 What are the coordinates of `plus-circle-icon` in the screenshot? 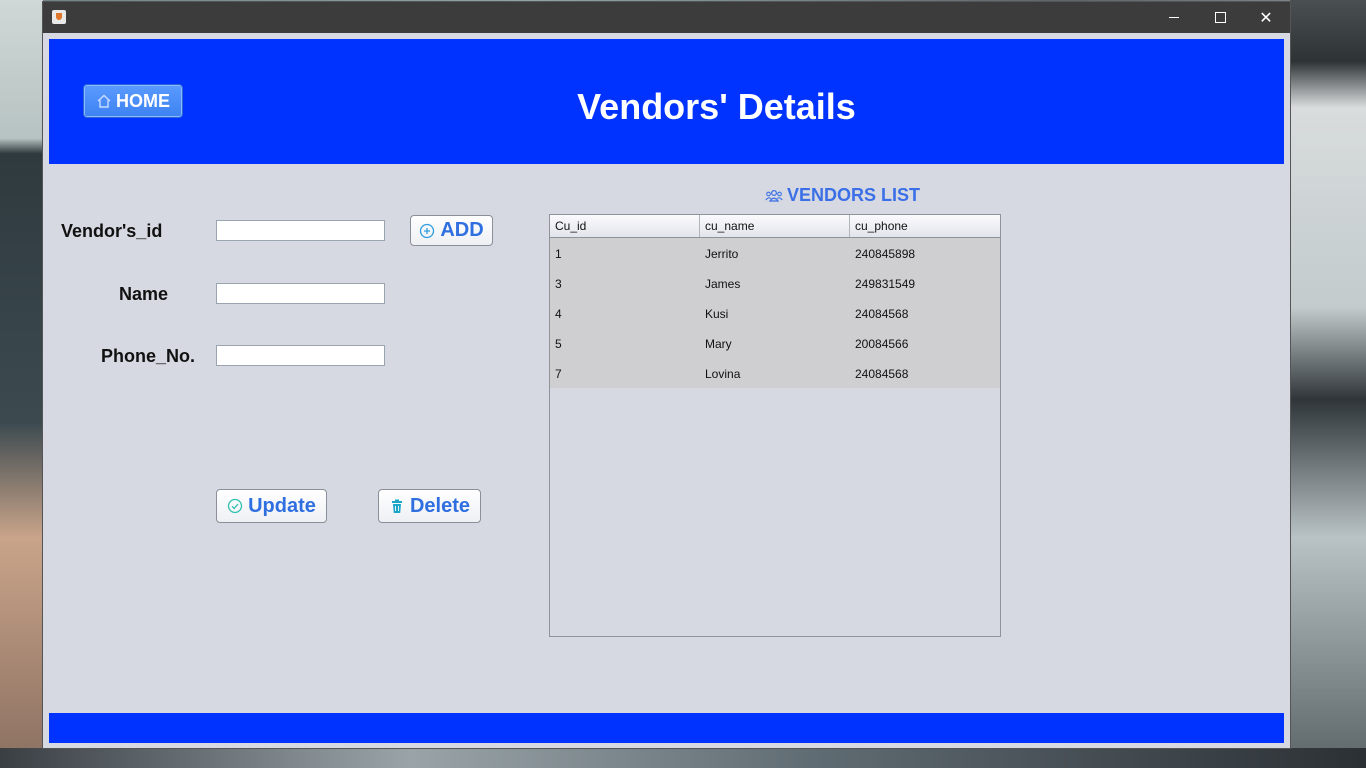 It's located at (427, 230).